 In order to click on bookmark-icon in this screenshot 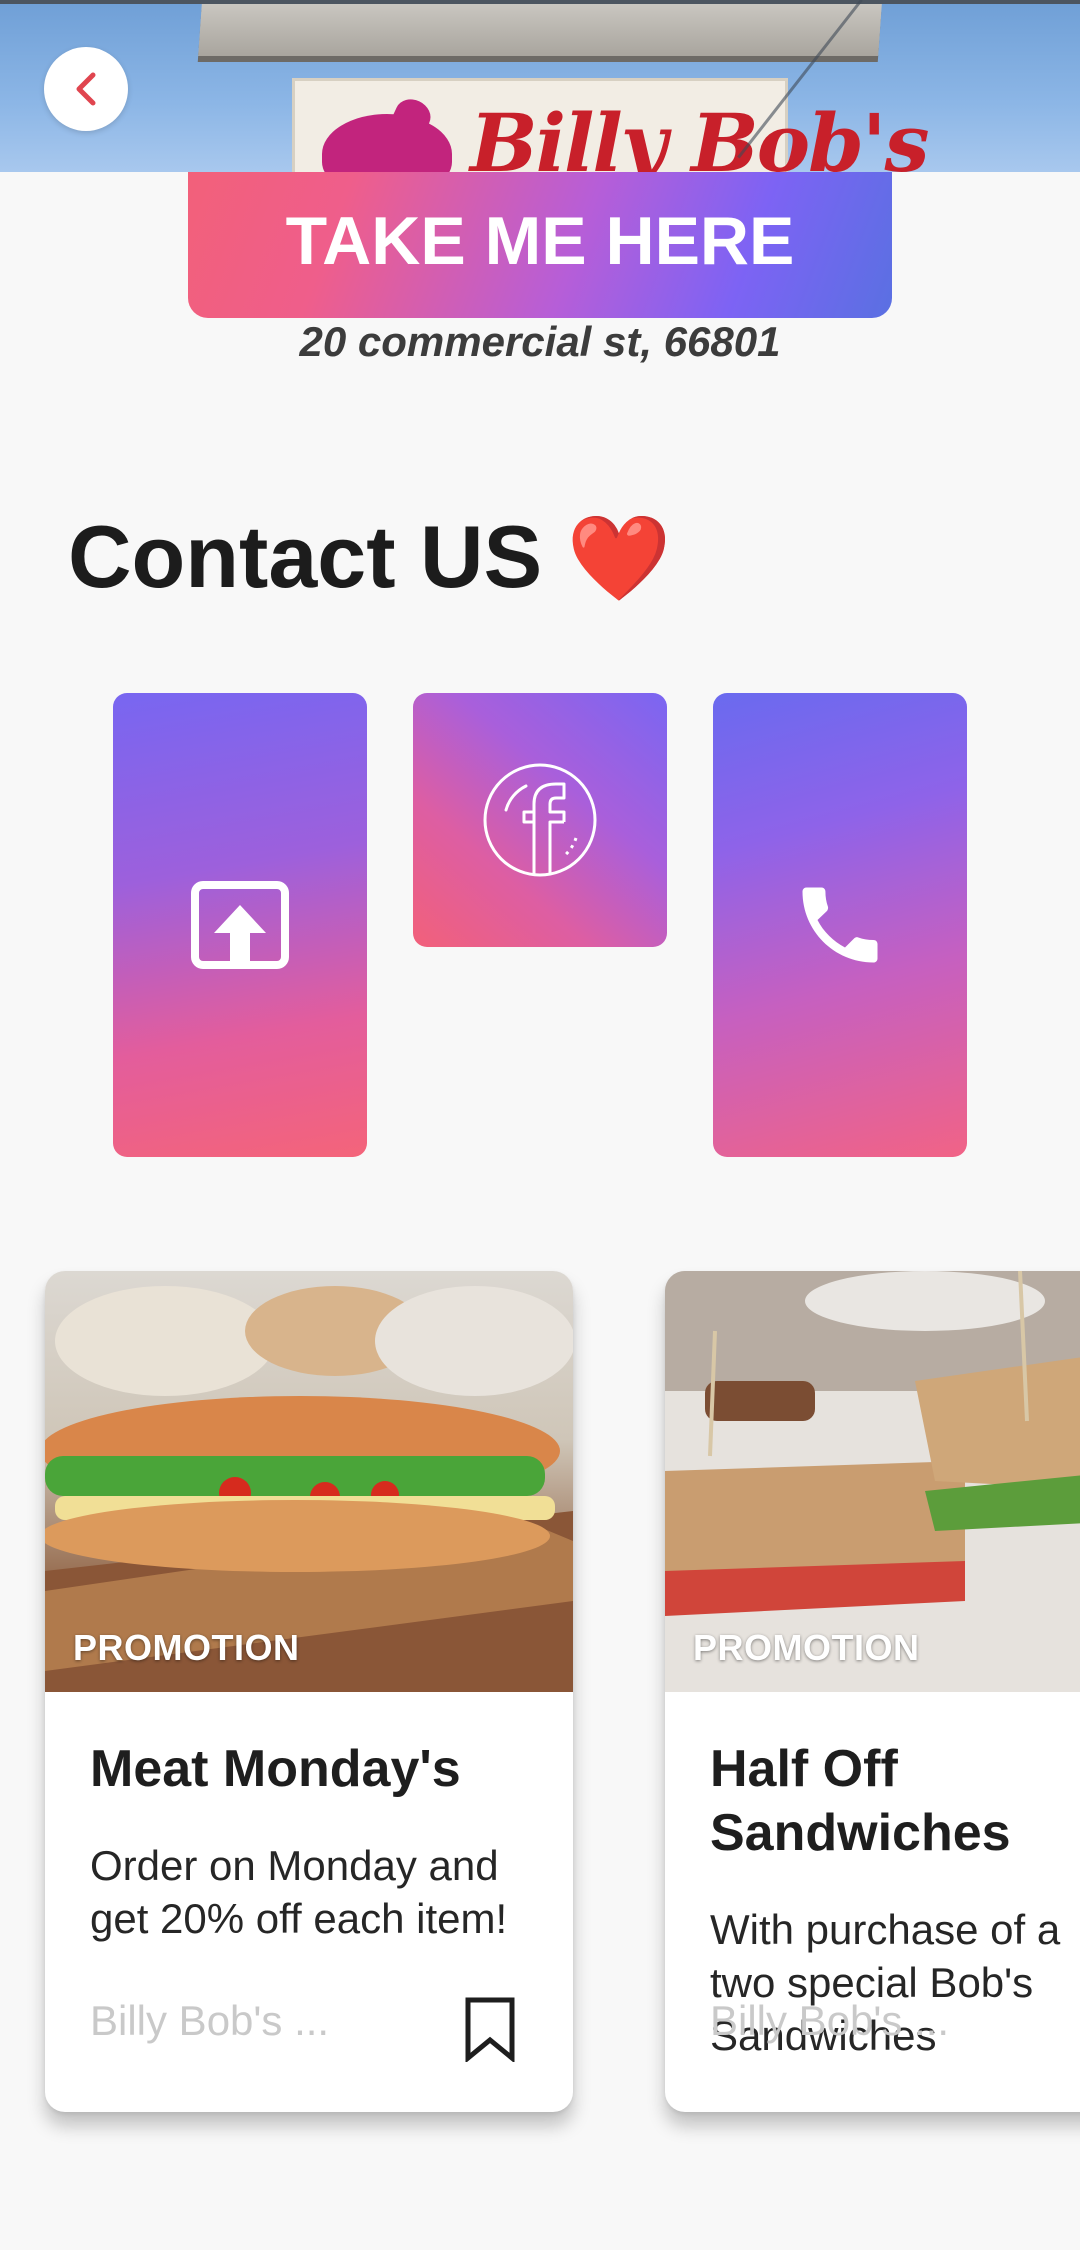, I will do `click(490, 2029)`.